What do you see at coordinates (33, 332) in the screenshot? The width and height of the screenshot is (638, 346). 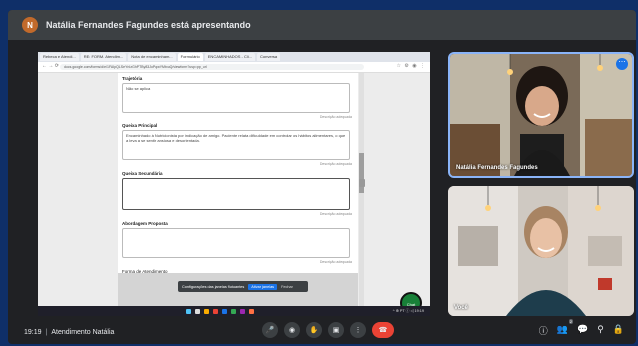 I see `meeting-time: 19:19` at bounding box center [33, 332].